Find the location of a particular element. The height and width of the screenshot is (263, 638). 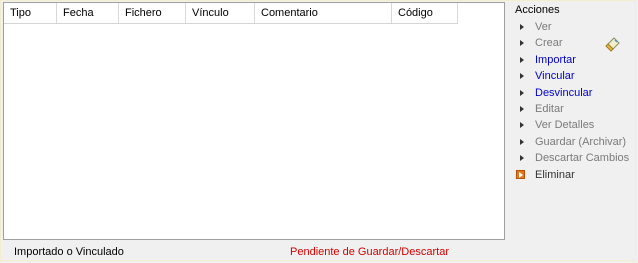

action-editar: Editar is located at coordinates (574, 109).